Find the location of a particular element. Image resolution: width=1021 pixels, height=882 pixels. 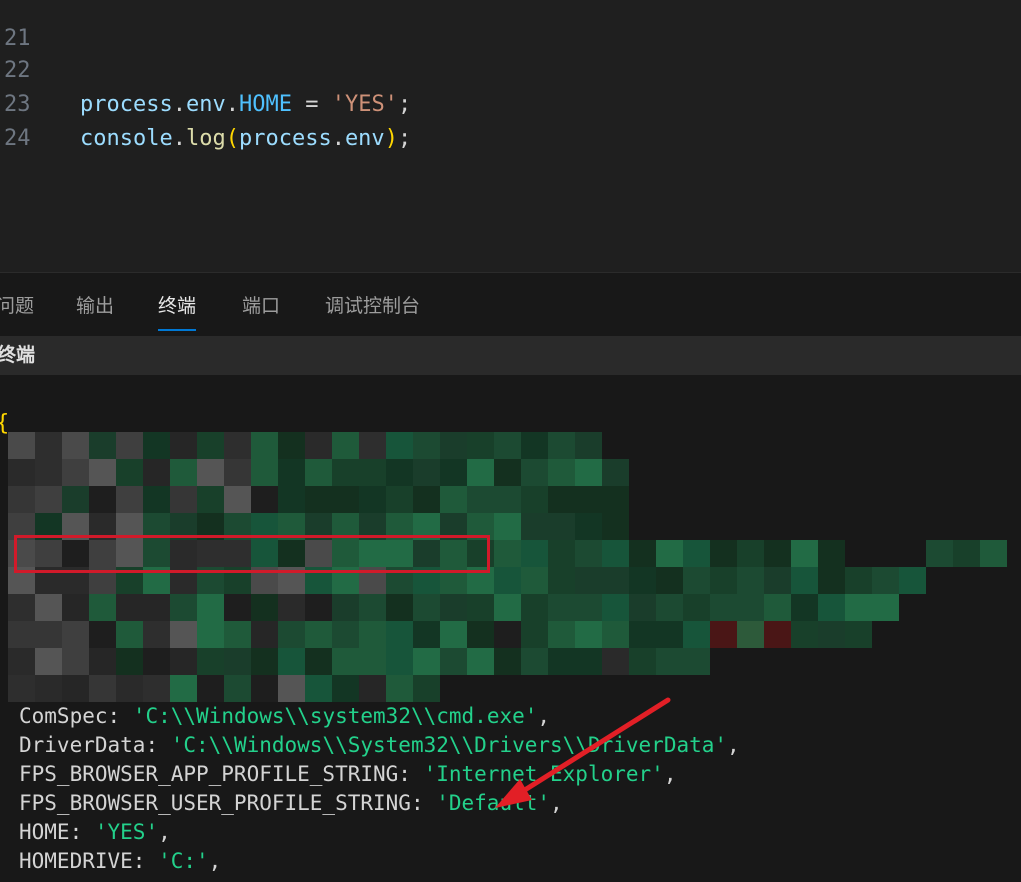

tab-terminal: 终端 is located at coordinates (177, 311).